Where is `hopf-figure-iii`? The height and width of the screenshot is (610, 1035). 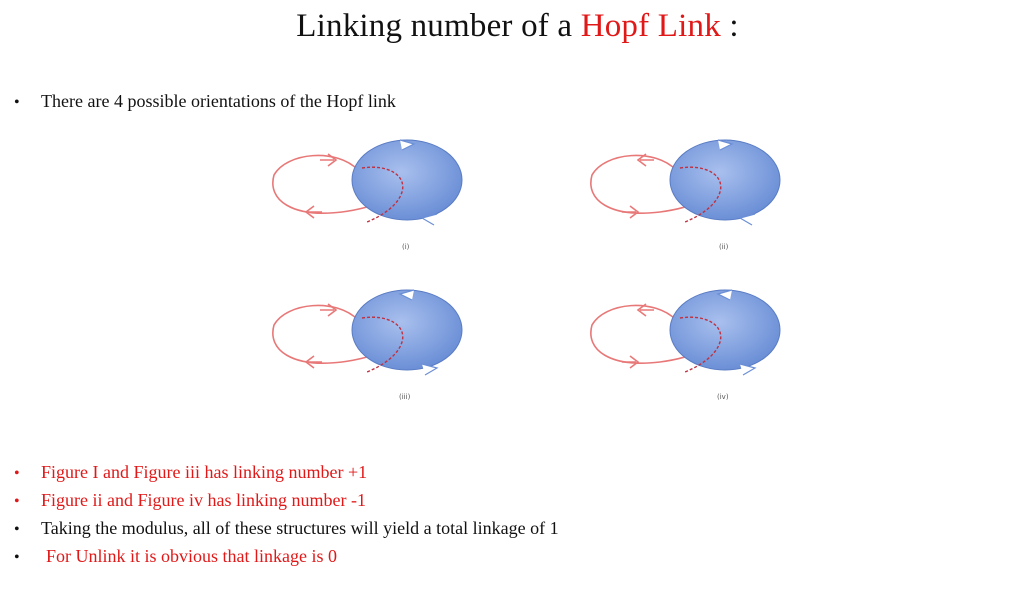
hopf-figure-iii is located at coordinates (367, 332).